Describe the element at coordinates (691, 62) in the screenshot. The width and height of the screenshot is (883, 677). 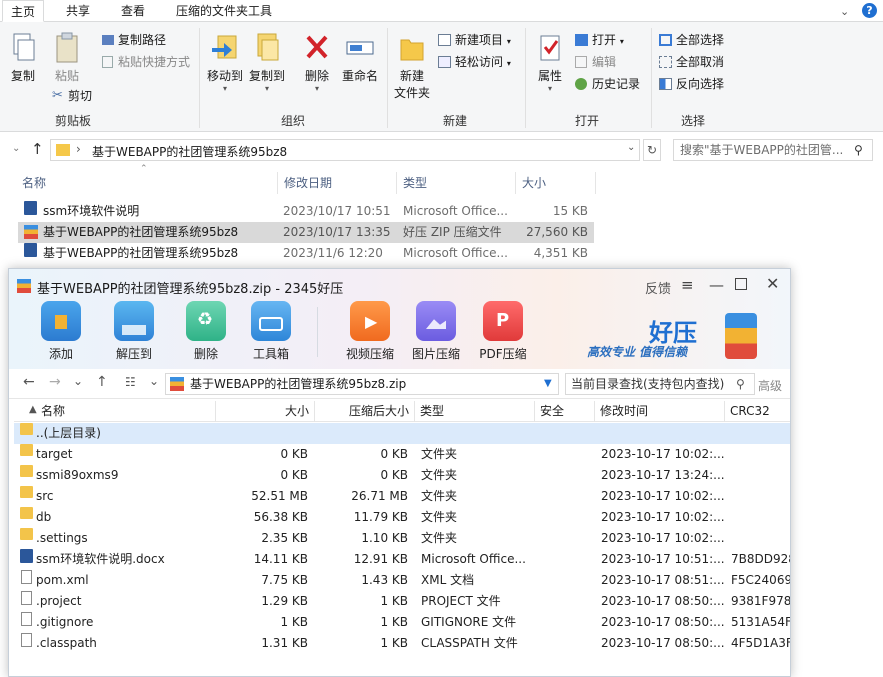
I see `select-none-button: 全部取消` at that location.